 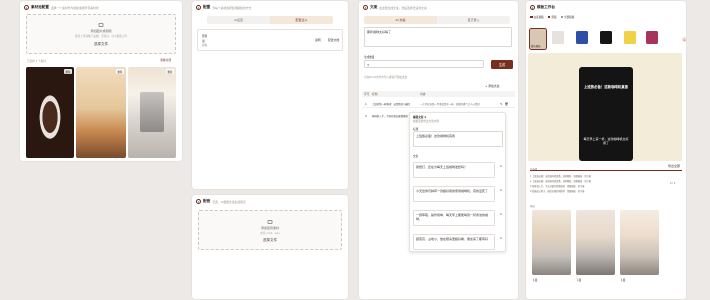 What do you see at coordinates (507, 104) in the screenshot?
I see `delete-icon: 🗑` at bounding box center [507, 104].